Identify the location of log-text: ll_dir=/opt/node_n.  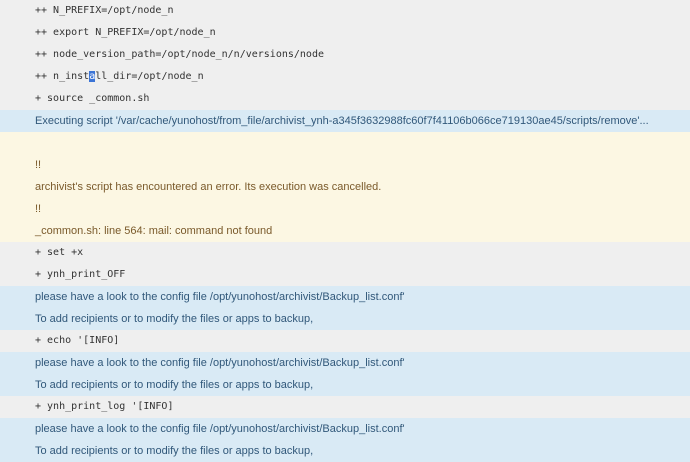
(149, 76).